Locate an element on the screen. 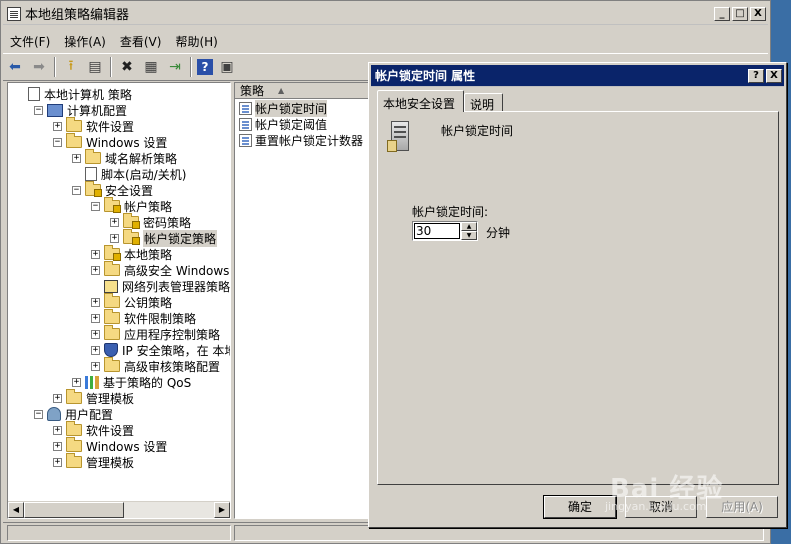  tree-item: + 高级安全 Windows 防火 is located at coordinates (160, 269).